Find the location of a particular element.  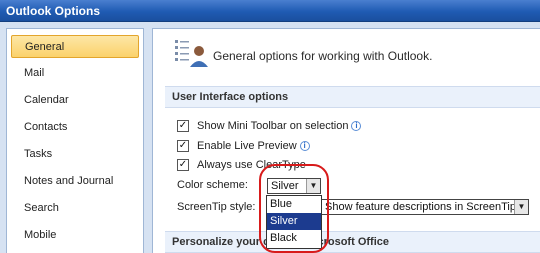

color-scheme-value: Silver is located at coordinates (285, 186).